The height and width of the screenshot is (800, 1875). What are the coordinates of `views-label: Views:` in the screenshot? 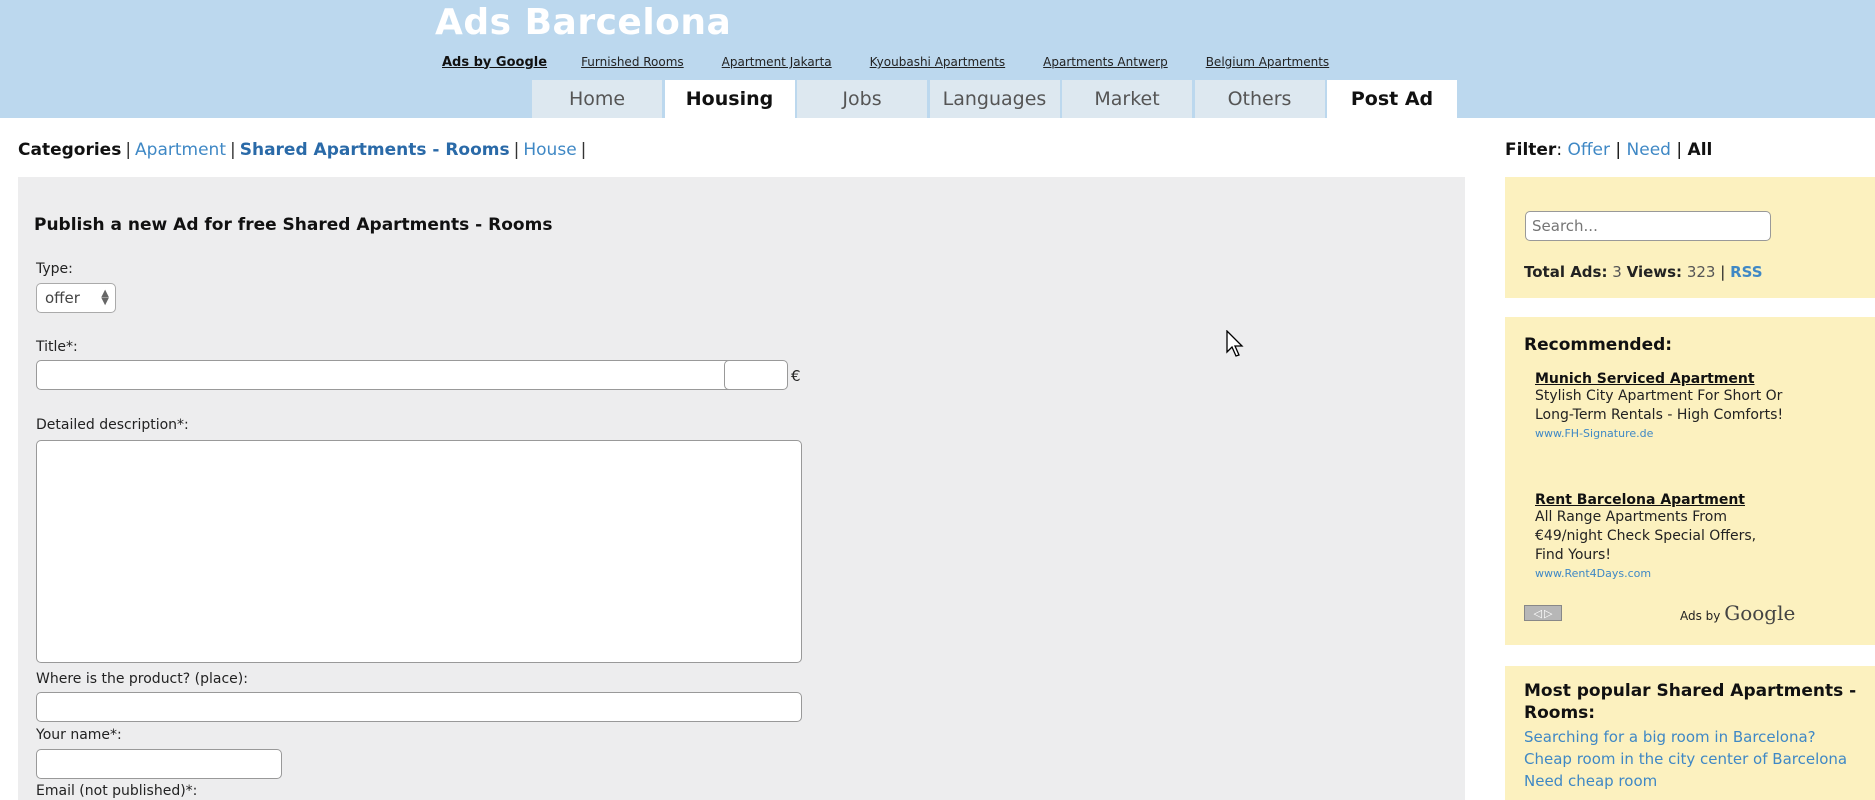 It's located at (1654, 272).